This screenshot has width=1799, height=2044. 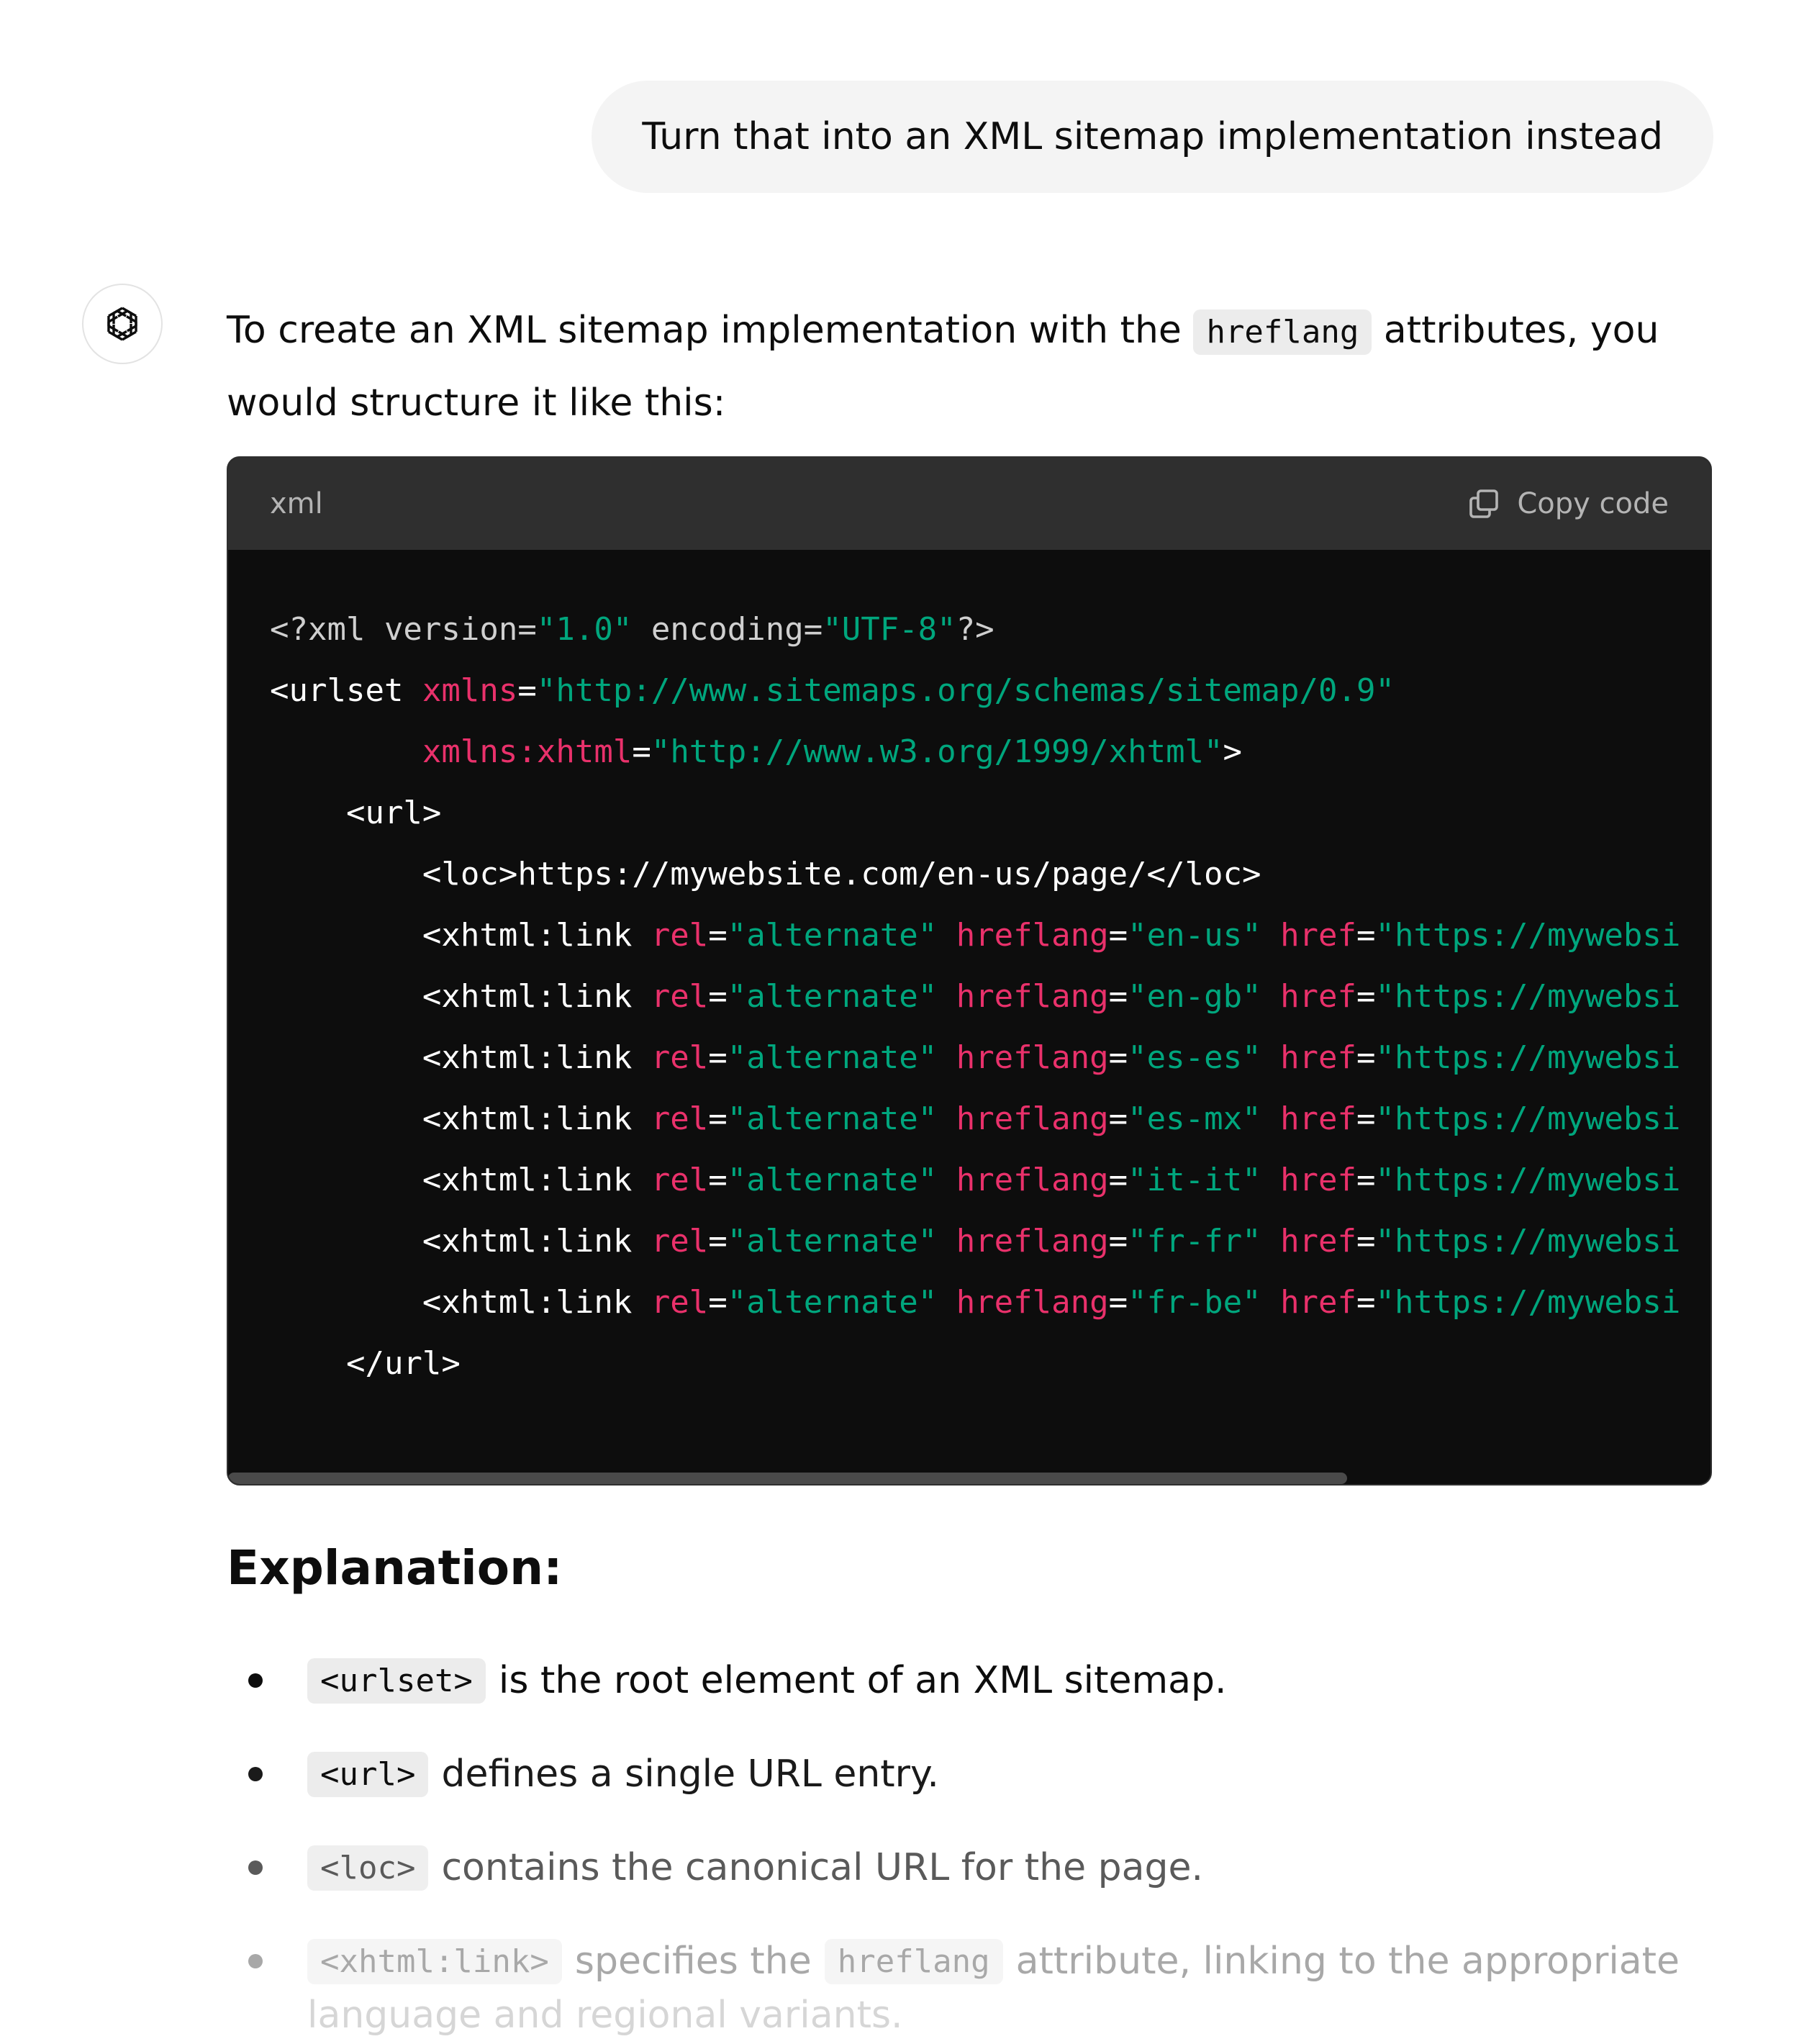 What do you see at coordinates (584, 629) in the screenshot?
I see `code-token: "1.0"` at bounding box center [584, 629].